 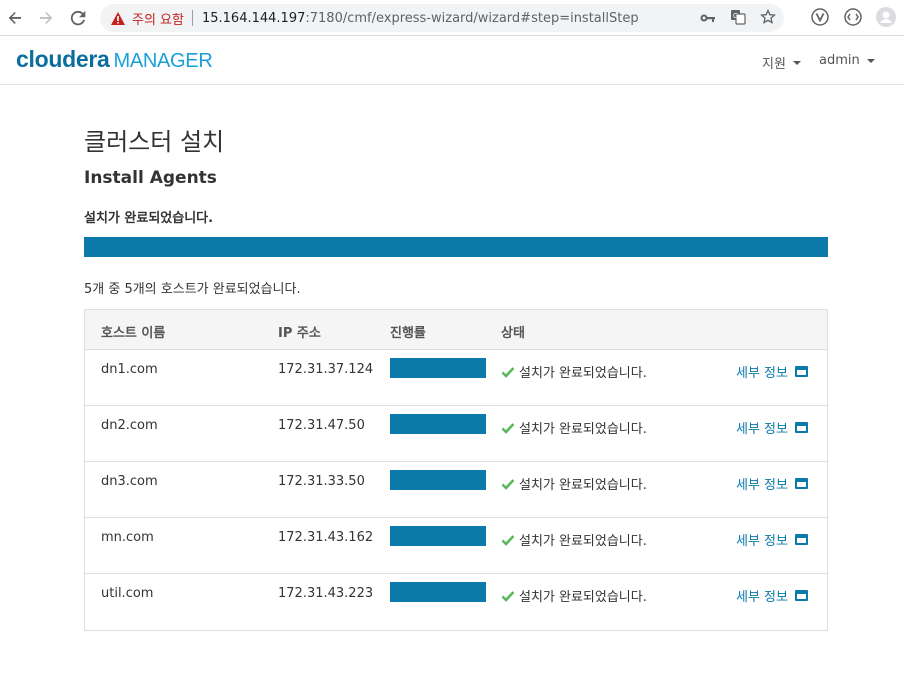 I want to click on table-row: dn3.com 172.31.33.50 설치가 완료되었습니다. 세부 정보, so click(x=456, y=490).